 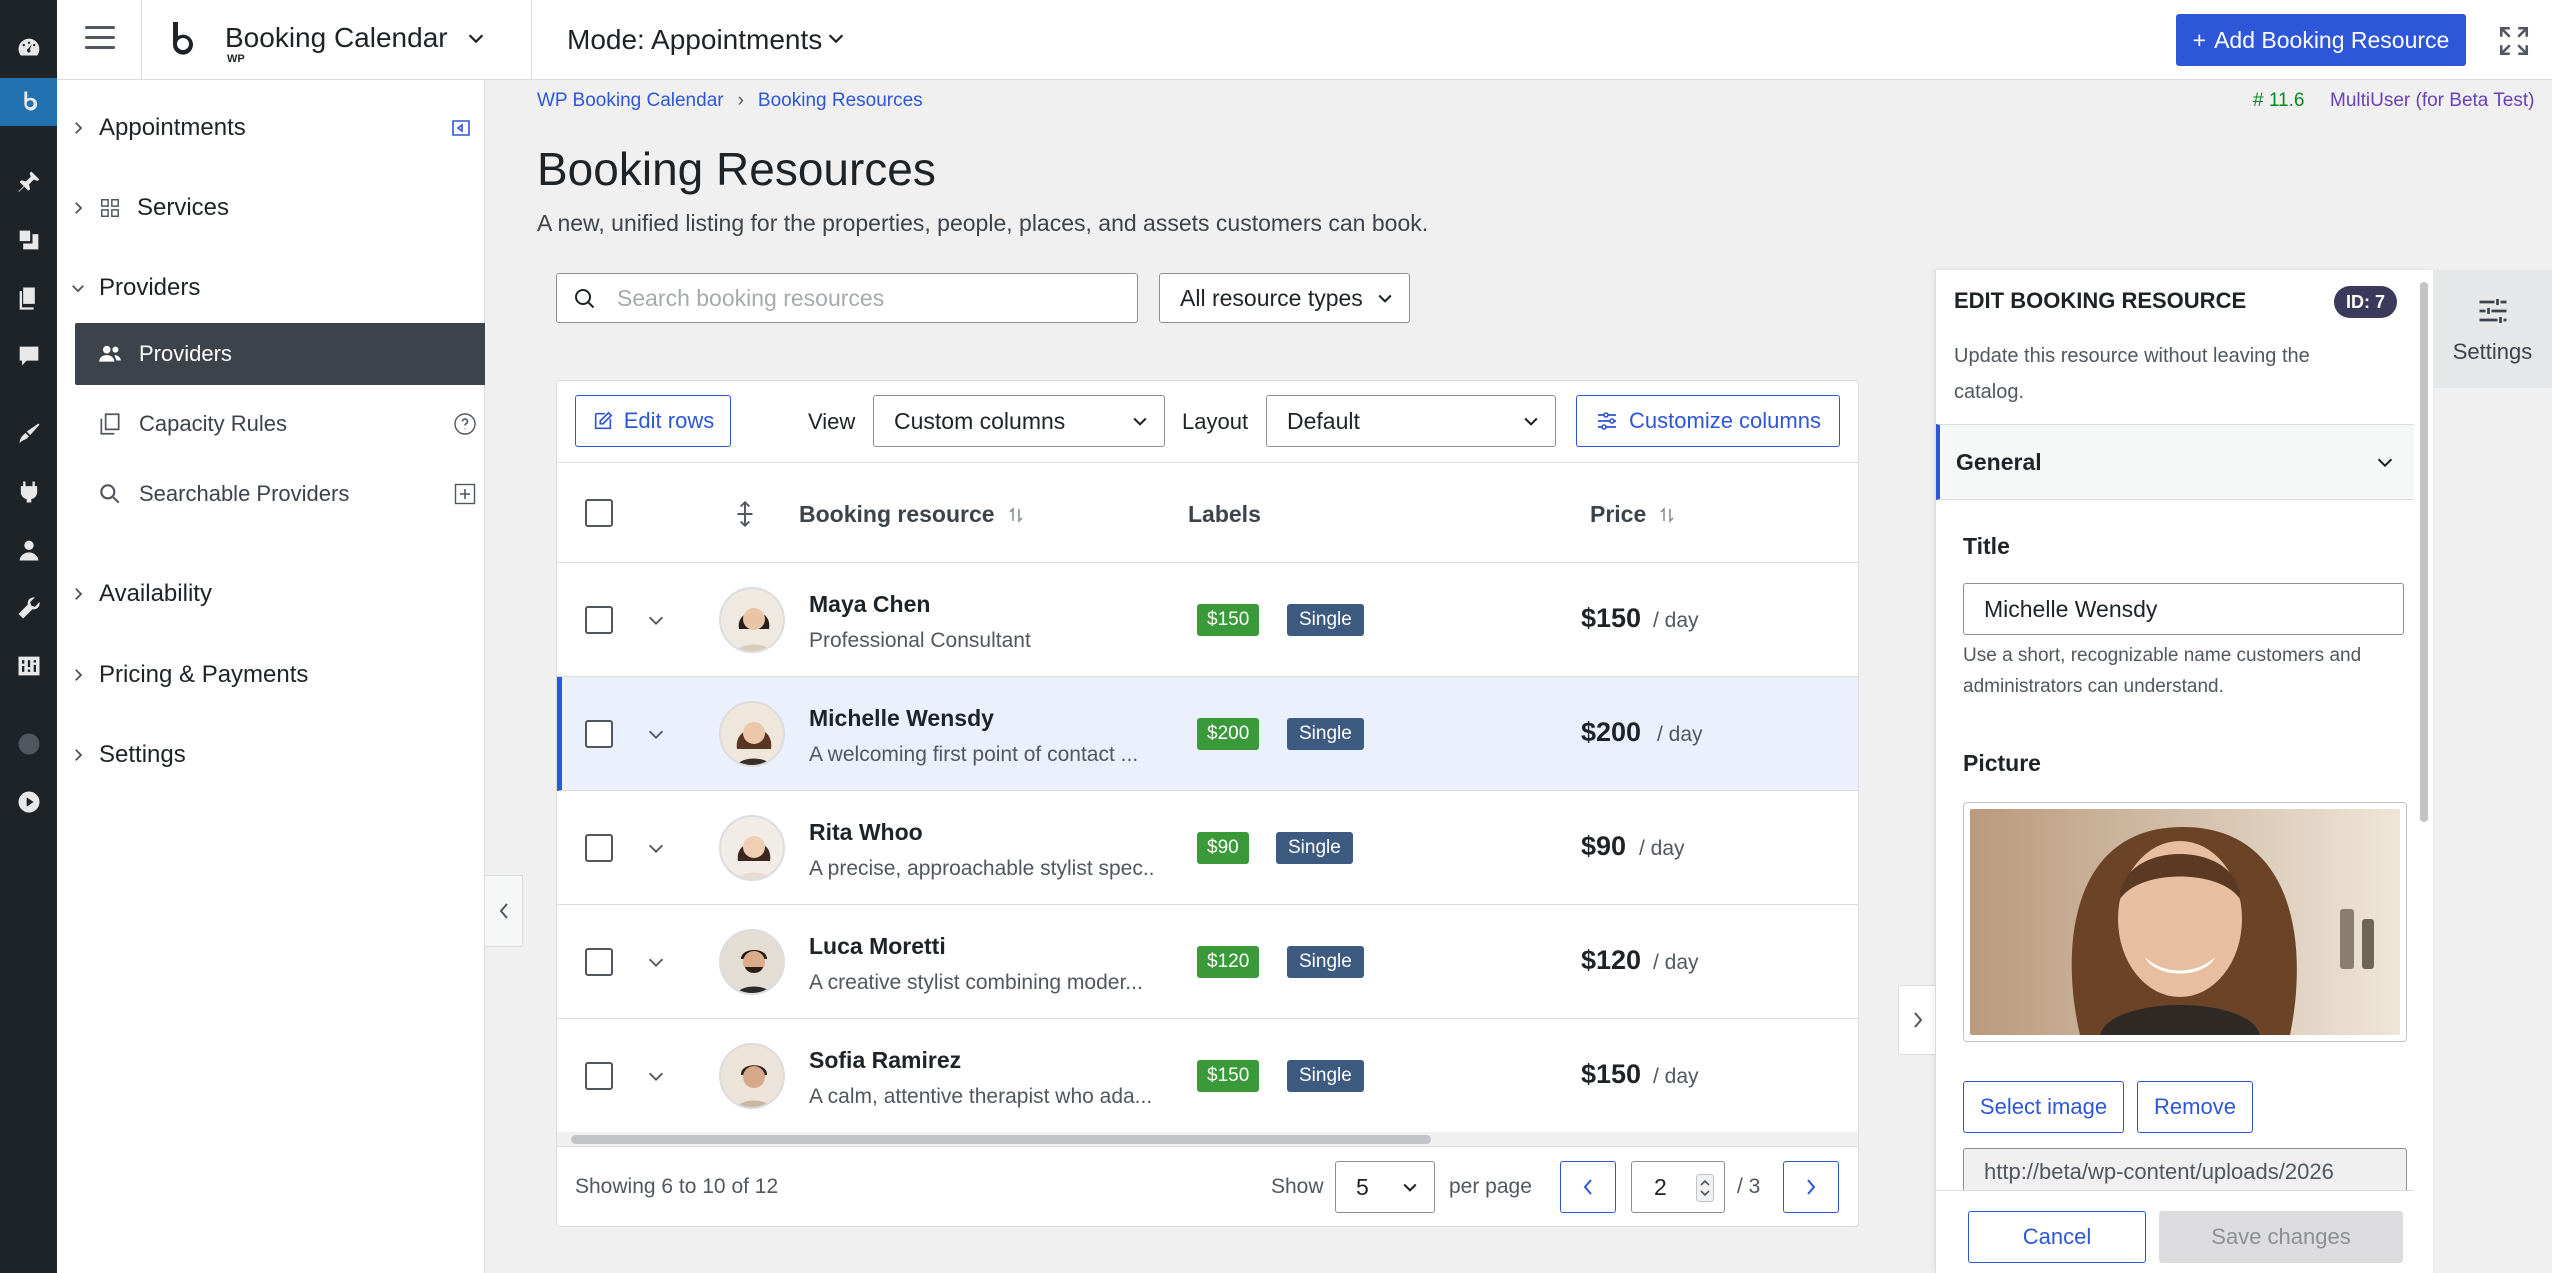 What do you see at coordinates (465, 494) in the screenshot?
I see `add-icon` at bounding box center [465, 494].